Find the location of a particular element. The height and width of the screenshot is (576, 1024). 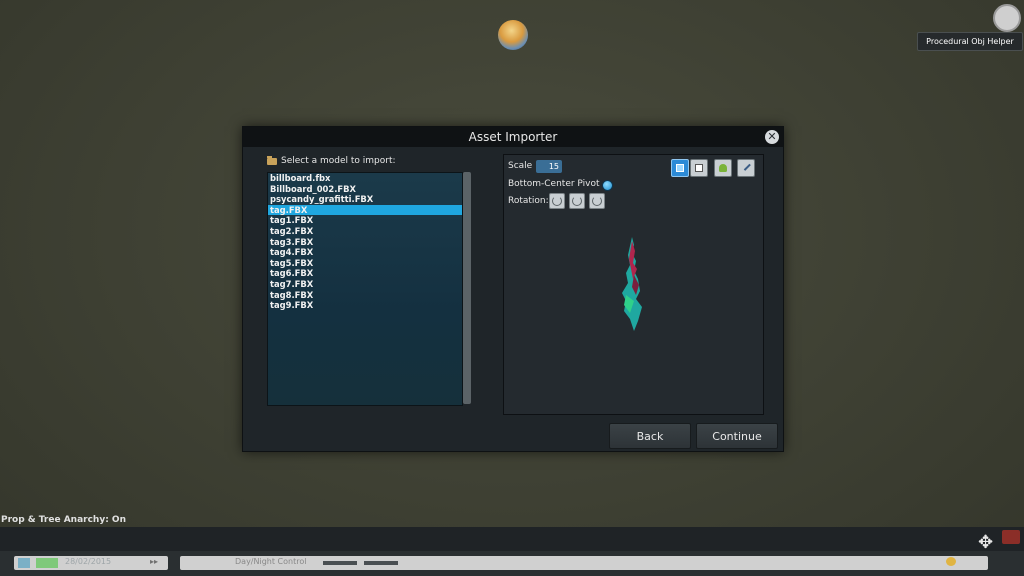

file-item: tag3.FBX is located at coordinates (365, 242).